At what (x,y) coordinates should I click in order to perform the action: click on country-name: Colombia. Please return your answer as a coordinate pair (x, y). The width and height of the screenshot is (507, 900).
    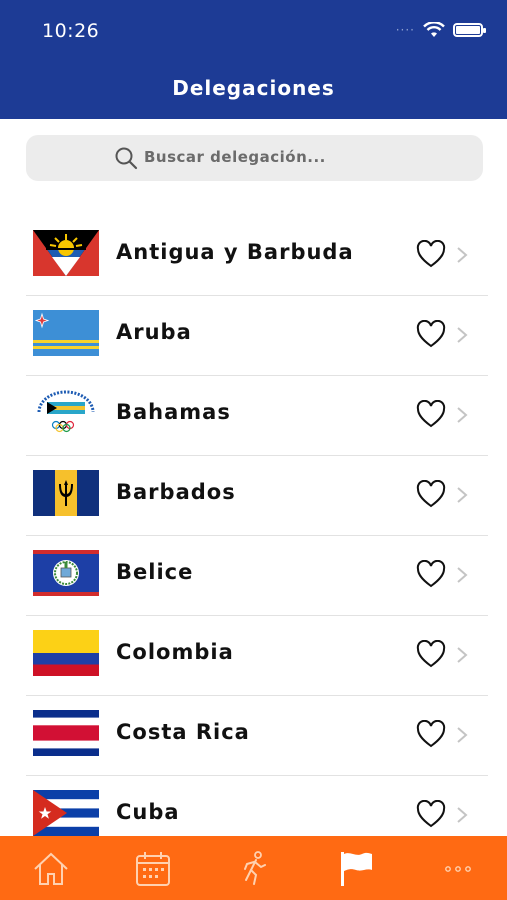
    Looking at the image, I should click on (175, 652).